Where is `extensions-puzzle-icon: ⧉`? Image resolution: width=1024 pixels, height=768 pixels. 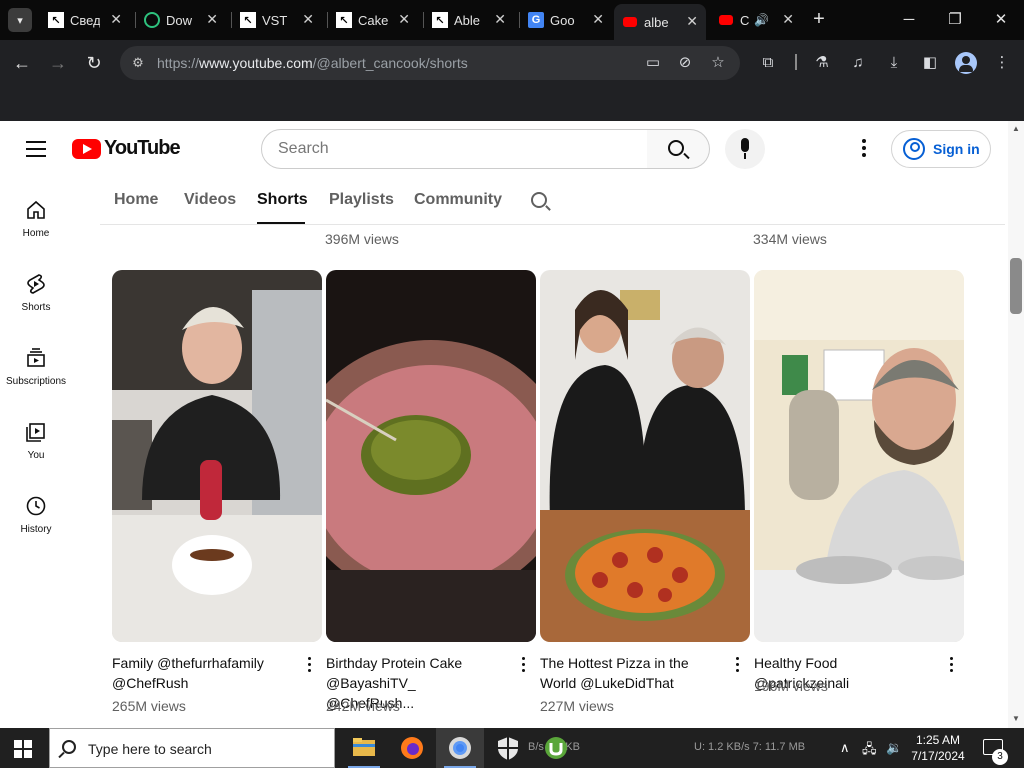
extensions-puzzle-icon: ⧉ is located at coordinates (768, 63).